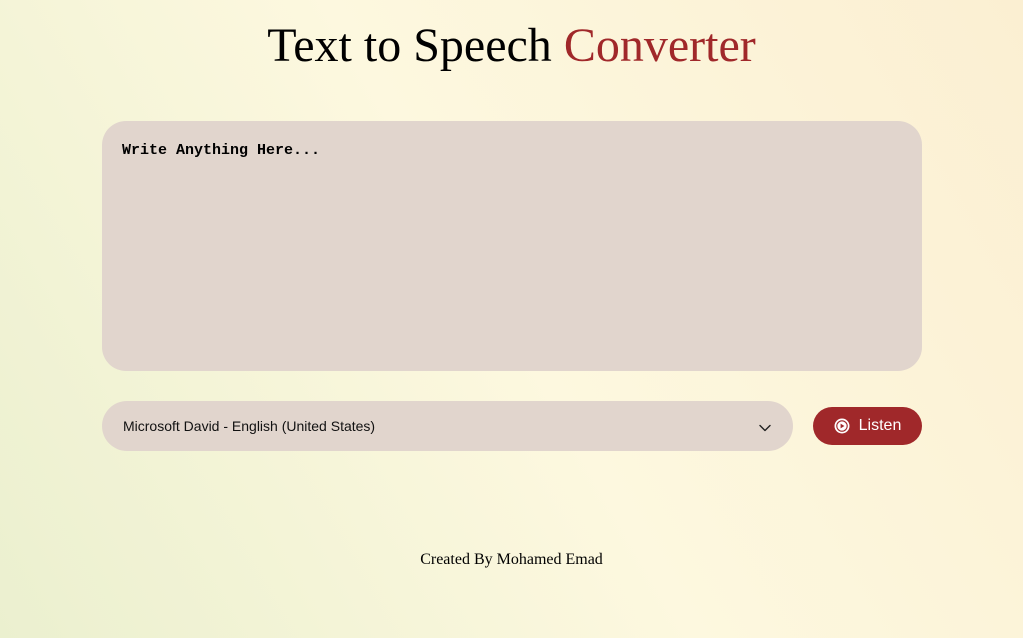 The height and width of the screenshot is (638, 1023). What do you see at coordinates (765, 427) in the screenshot?
I see `chevron-down-icon` at bounding box center [765, 427].